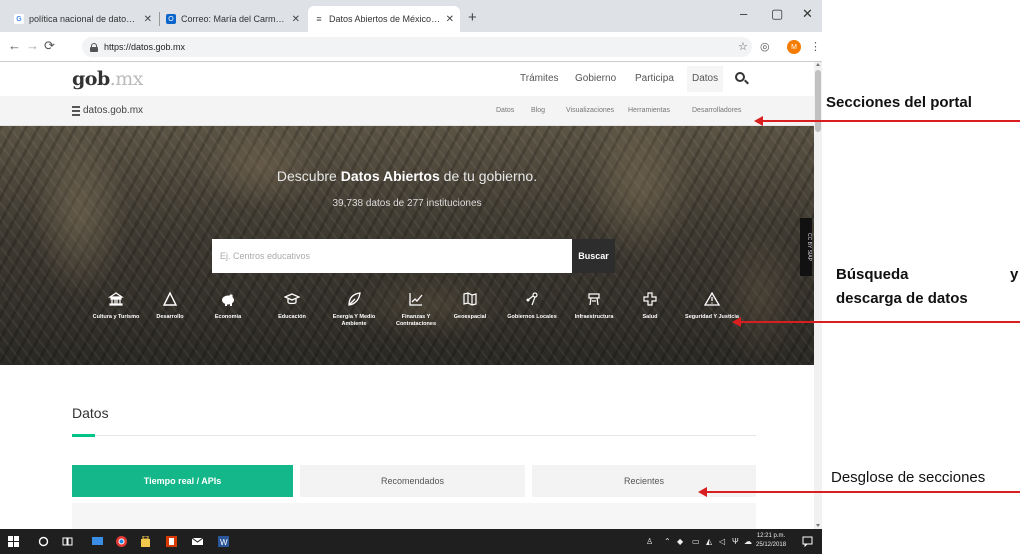 This screenshot has height=554, width=1023. I want to click on datos-logo-icon, so click(76, 110).